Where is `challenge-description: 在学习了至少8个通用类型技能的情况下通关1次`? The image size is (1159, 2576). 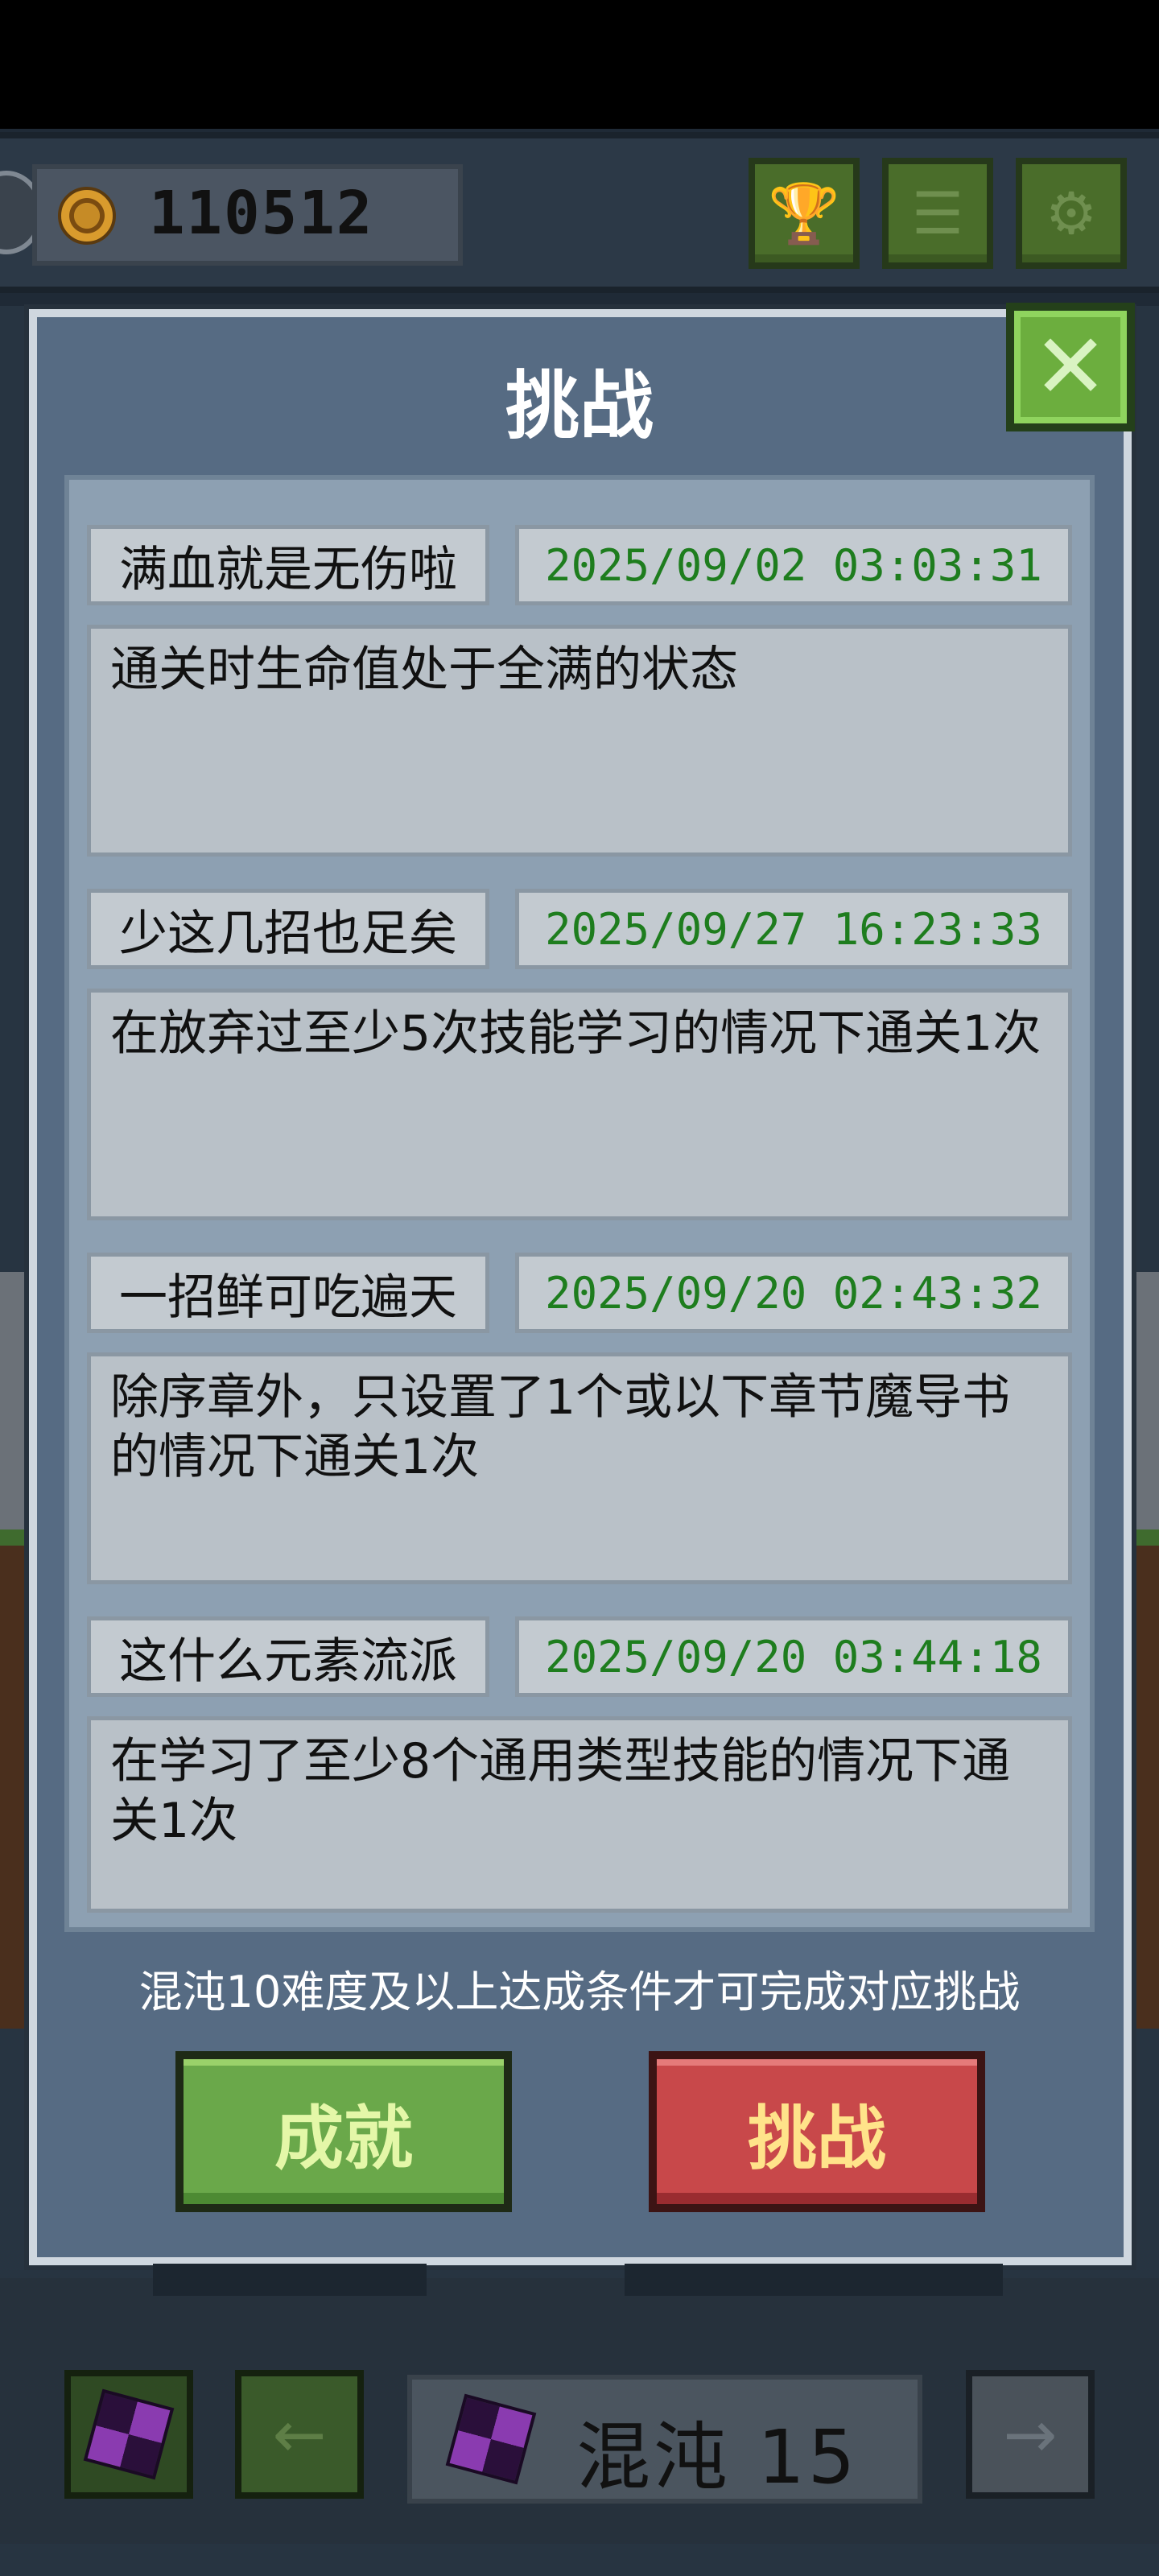 challenge-description: 在学习了至少8个通用类型技能的情况下通关1次 is located at coordinates (579, 1814).